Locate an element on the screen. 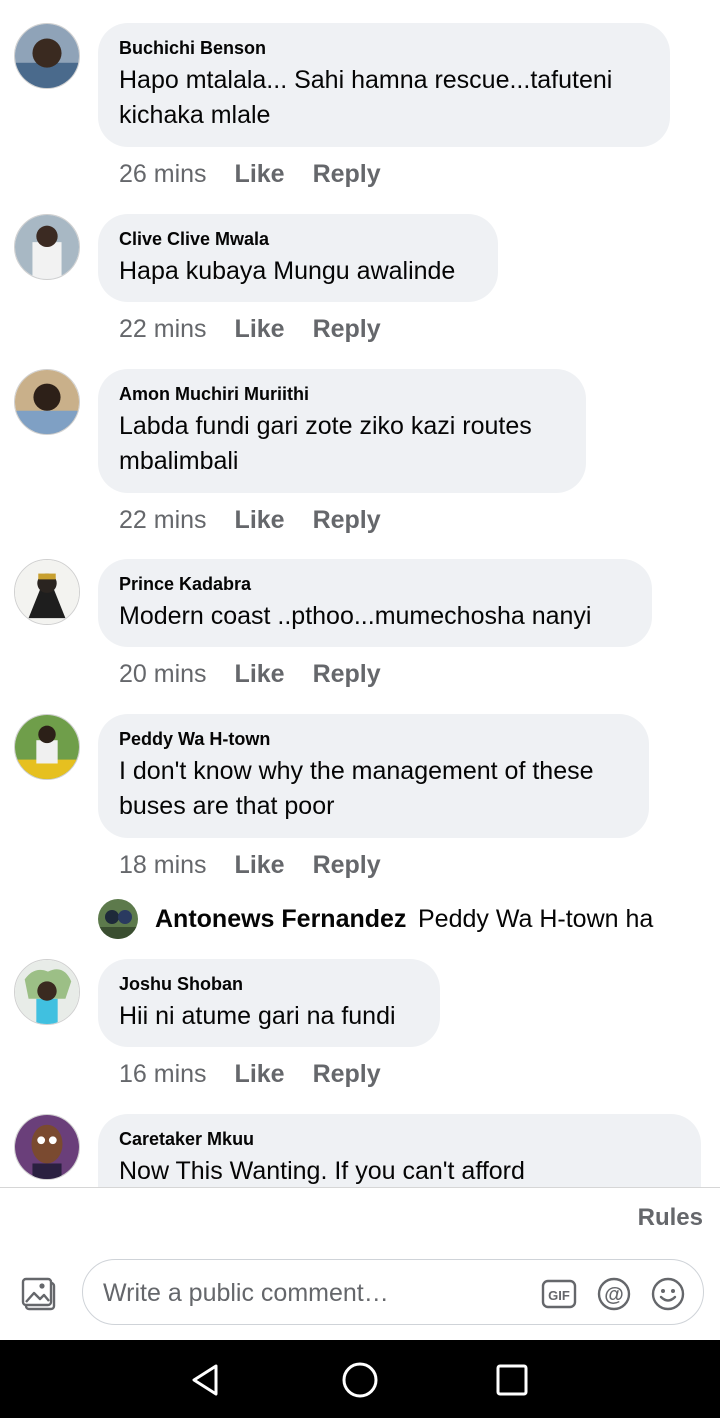  reply-preview: Antonews Fernandez Peddy Wa H-town ha is located at coordinates (403, 919).